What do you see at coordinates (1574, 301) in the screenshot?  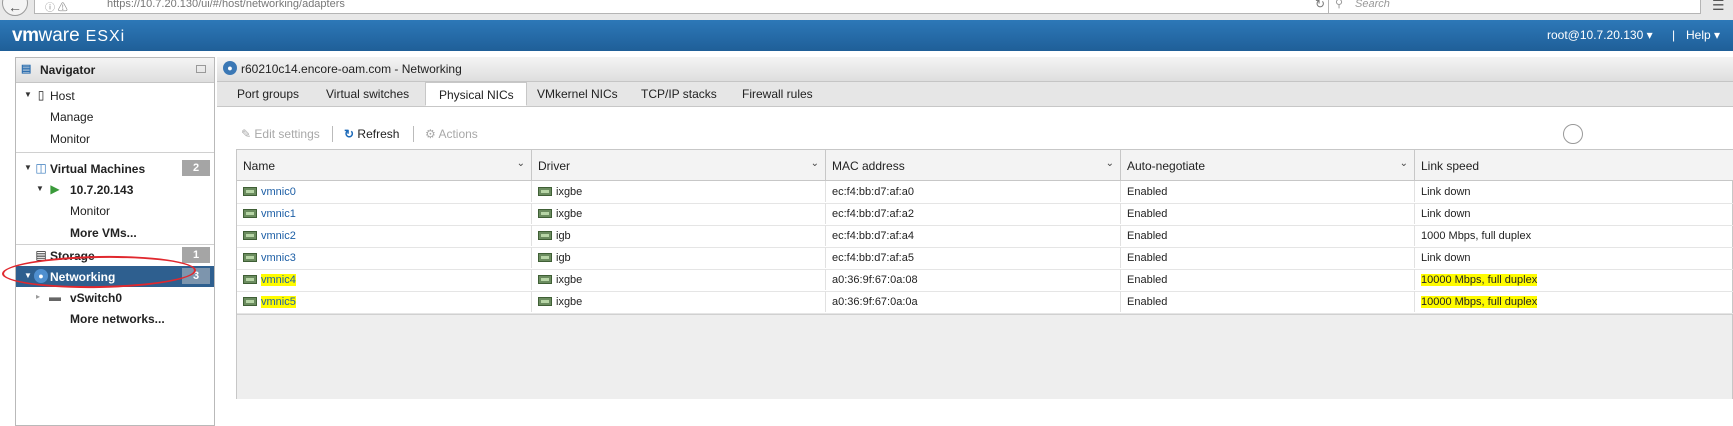 I see `cell-link-speed: 10000 Mbps, full duplex` at bounding box center [1574, 301].